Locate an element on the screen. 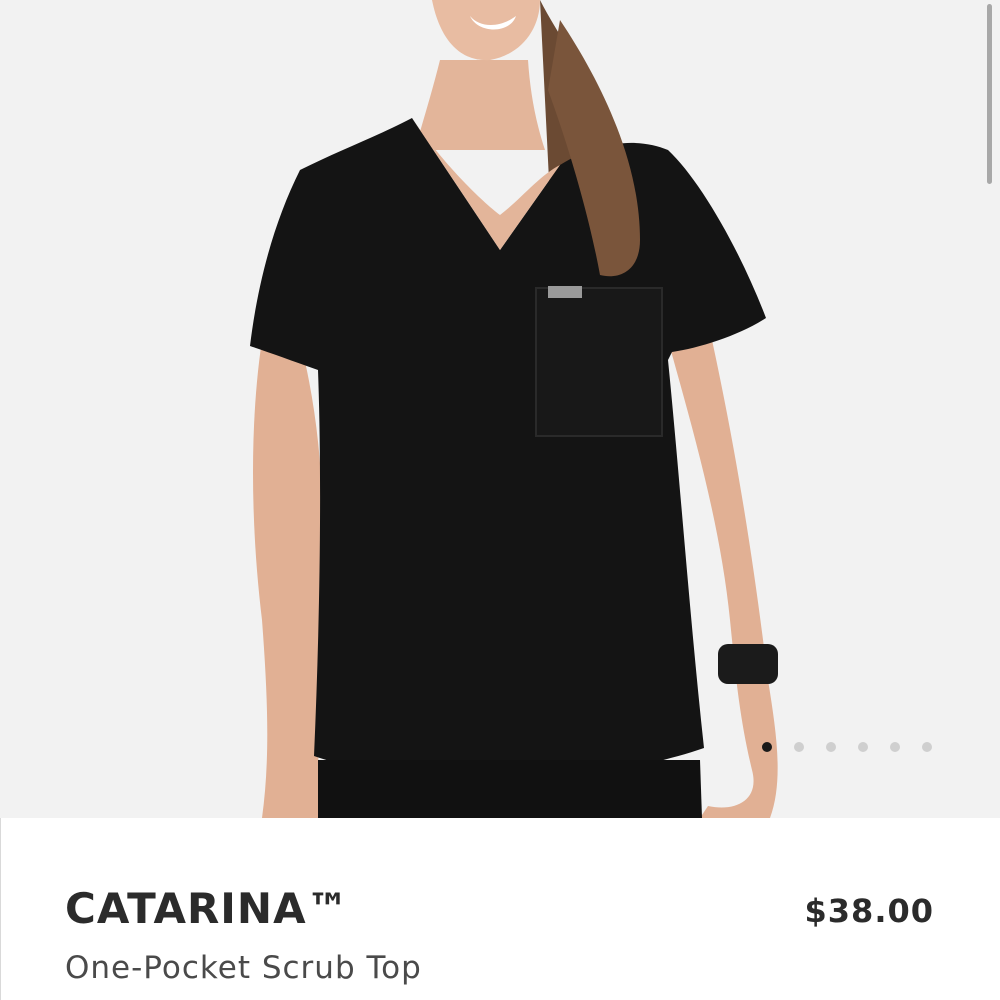 Image resolution: width=1000 pixels, height=1000 pixels. scrollbar-thumb is located at coordinates (989, 94).